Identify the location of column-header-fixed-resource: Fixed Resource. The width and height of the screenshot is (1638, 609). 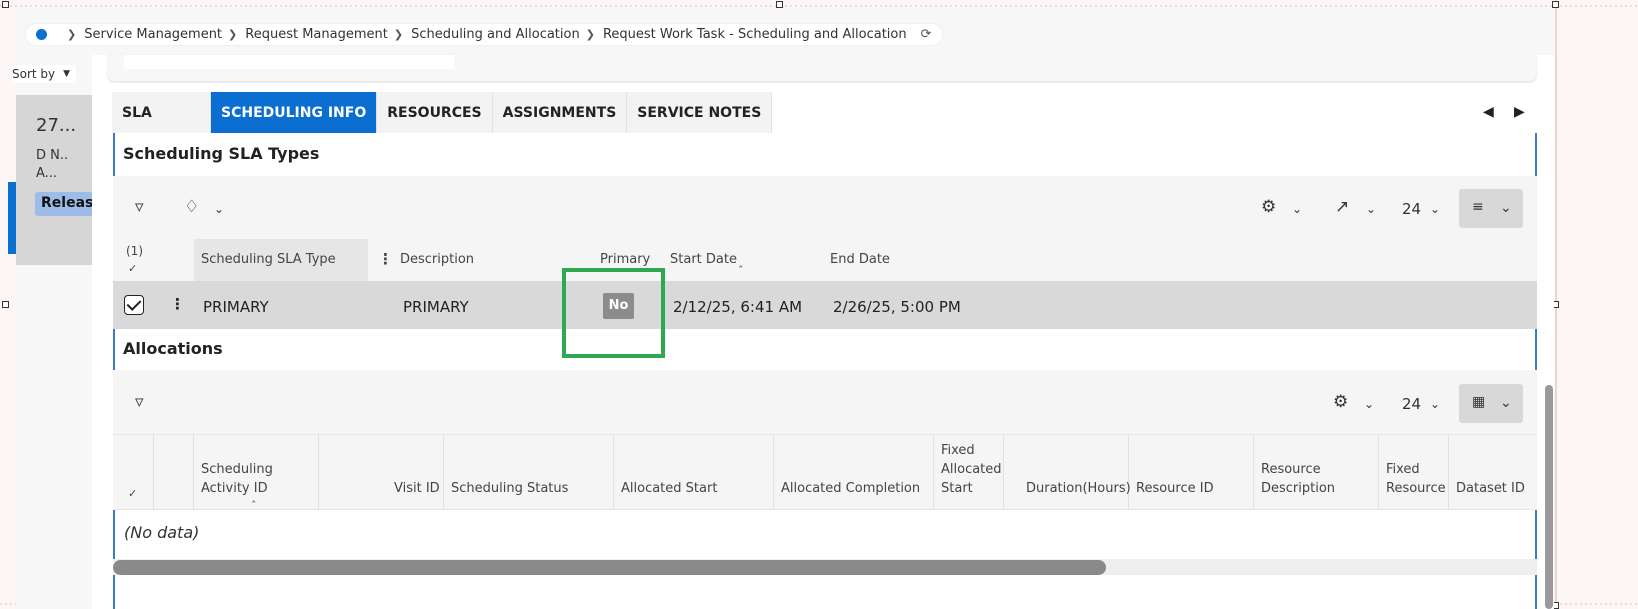
(1417, 479).